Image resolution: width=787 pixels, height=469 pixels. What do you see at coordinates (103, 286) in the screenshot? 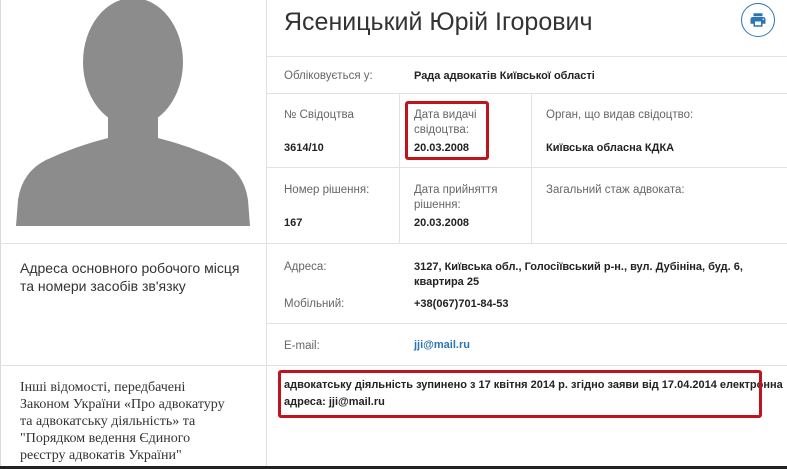
I see `contacts-section-title-line2: та номери засобів зв'язку` at bounding box center [103, 286].